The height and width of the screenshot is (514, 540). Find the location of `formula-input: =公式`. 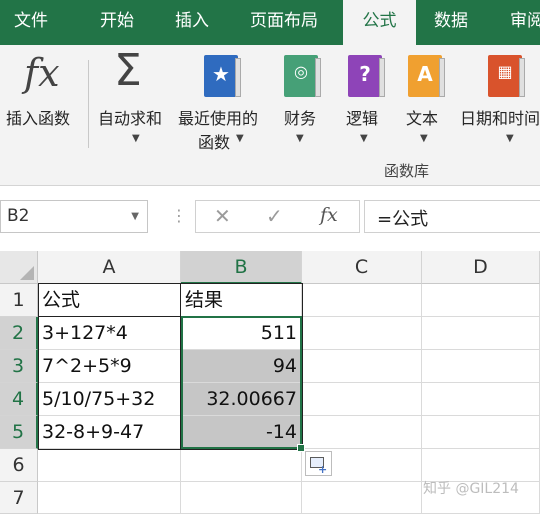

formula-input: =公式 is located at coordinates (452, 216).